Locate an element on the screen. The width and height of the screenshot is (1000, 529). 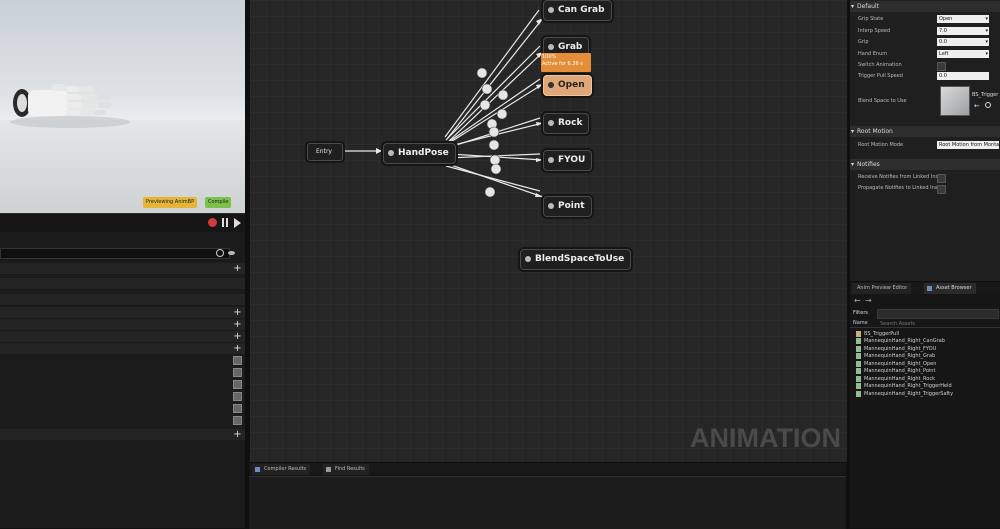
state-label: Can Grab is located at coordinates (581, 10).